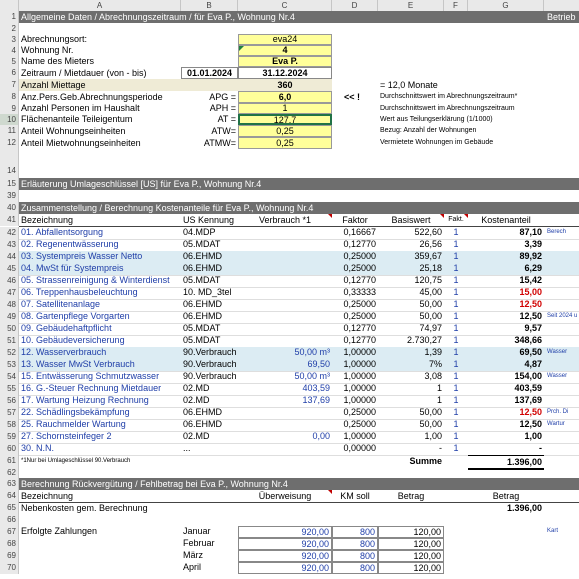 The width and height of the screenshot is (579, 579). Describe the element at coordinates (9, 520) in the screenshot. I see `row-header: 66` at that location.